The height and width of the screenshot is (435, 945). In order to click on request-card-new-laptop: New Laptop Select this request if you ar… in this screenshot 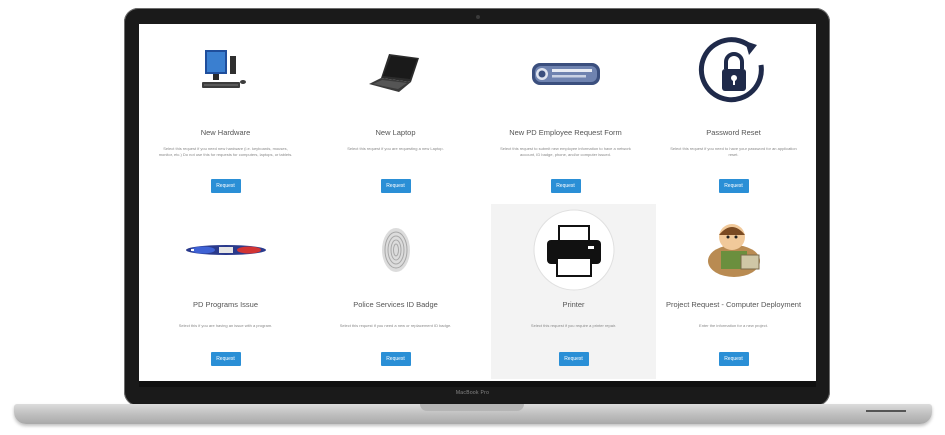, I will do `click(395, 115)`.